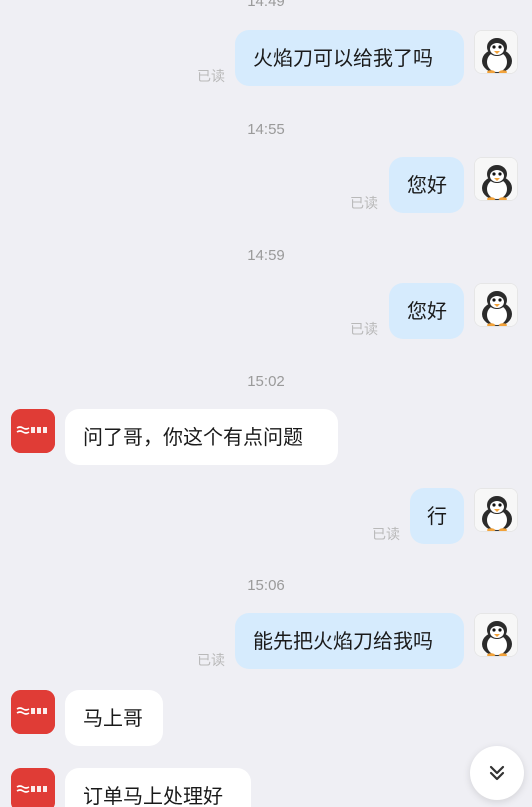 This screenshot has width=532, height=807. What do you see at coordinates (158, 787) in the screenshot?
I see `message-bubble: 订单马上处理好` at bounding box center [158, 787].